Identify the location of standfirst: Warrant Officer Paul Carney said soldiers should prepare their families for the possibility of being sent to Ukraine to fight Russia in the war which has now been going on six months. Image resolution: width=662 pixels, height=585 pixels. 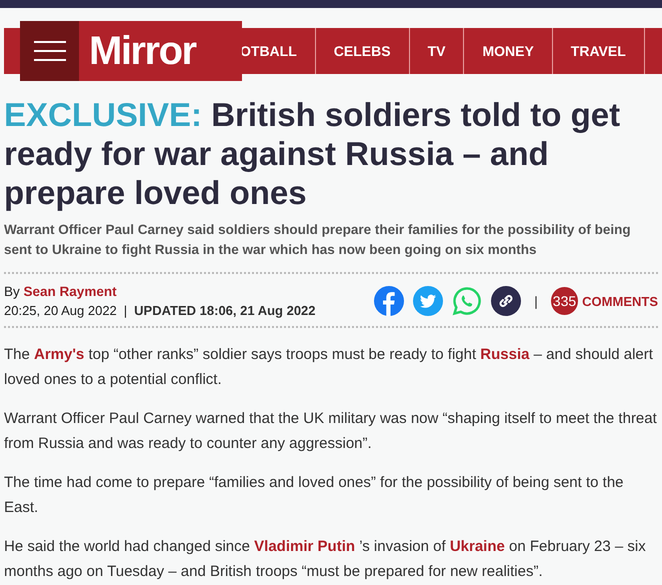
(318, 240).